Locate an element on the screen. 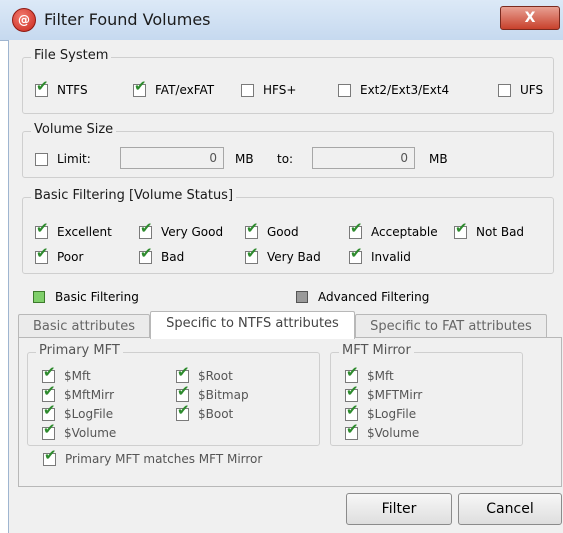  checkbox-label: UFS is located at coordinates (532, 90).